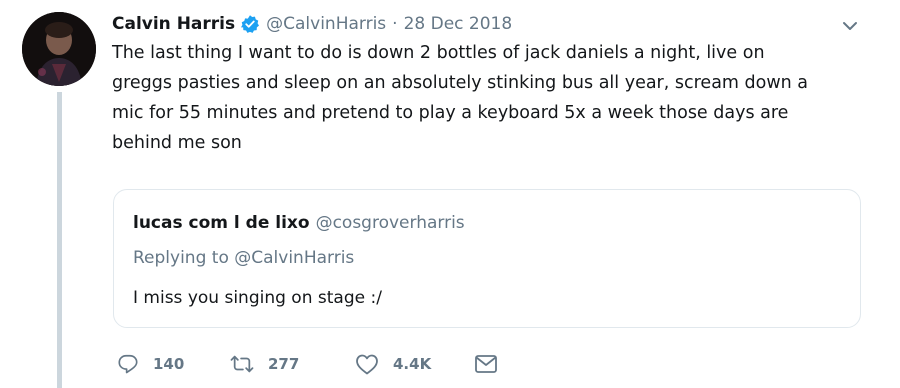 The width and height of the screenshot is (900, 388). I want to click on chevron-down-icon, so click(850, 26).